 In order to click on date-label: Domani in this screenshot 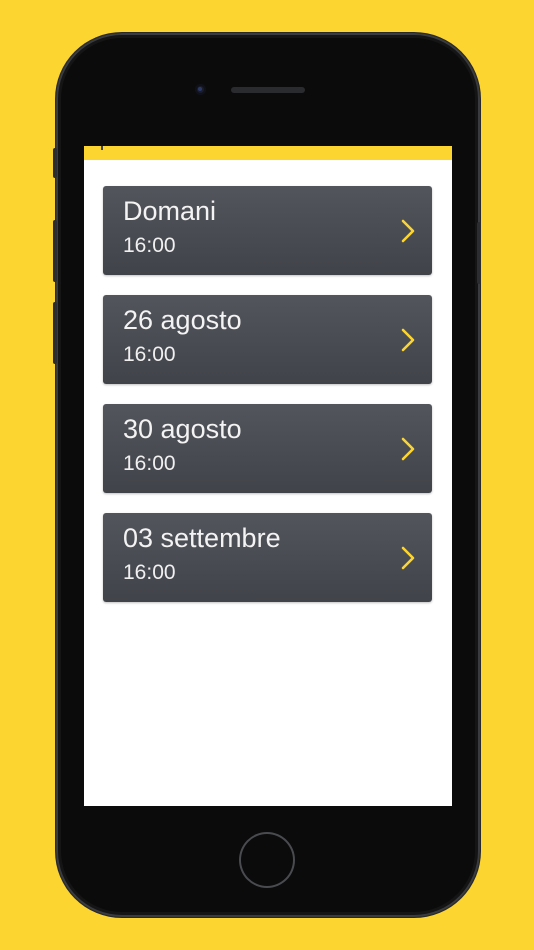, I will do `click(170, 211)`.